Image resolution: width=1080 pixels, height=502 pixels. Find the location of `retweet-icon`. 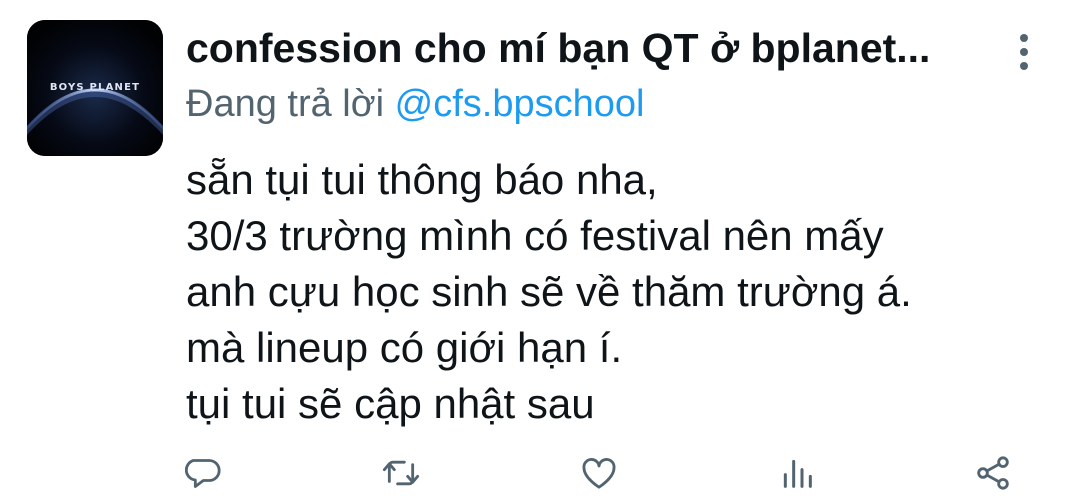

retweet-icon is located at coordinates (401, 473).